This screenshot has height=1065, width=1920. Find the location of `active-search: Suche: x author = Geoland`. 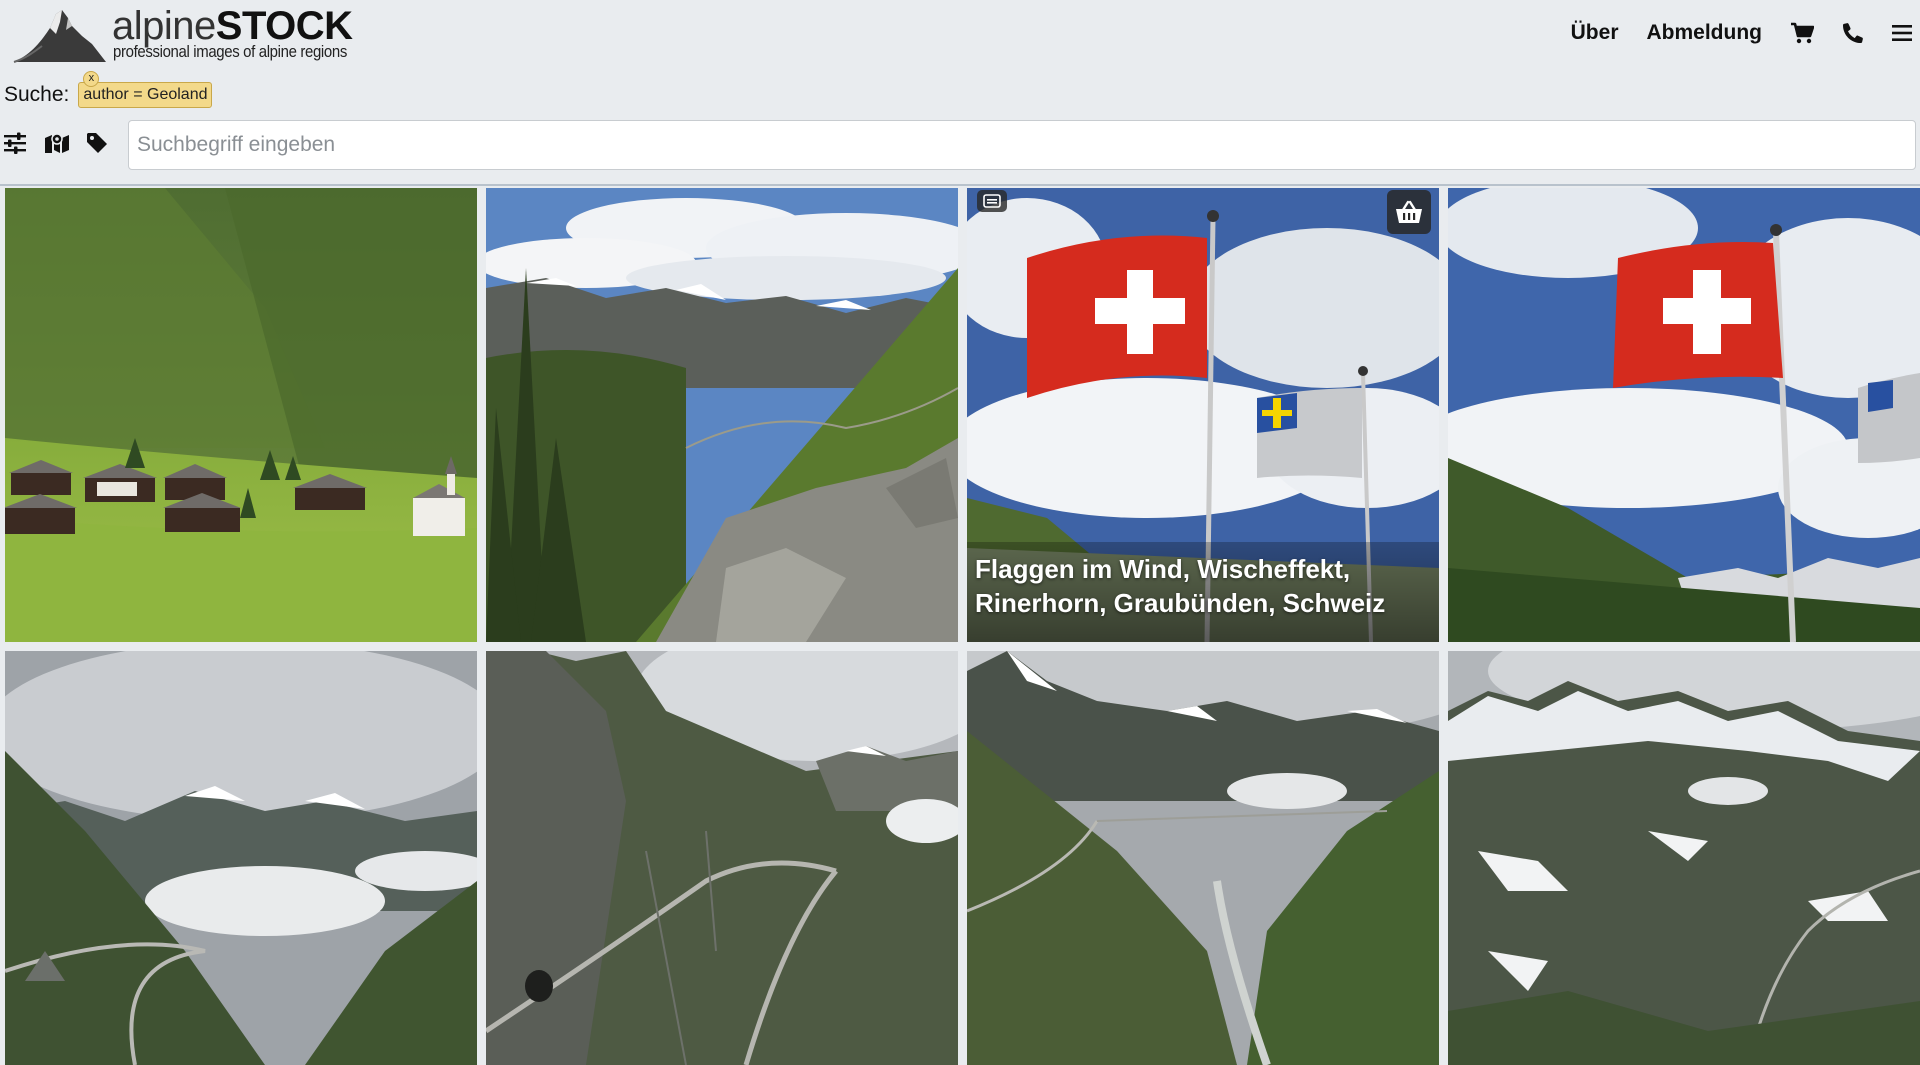

active-search: Suche: x author = Geoland is located at coordinates (108, 90).